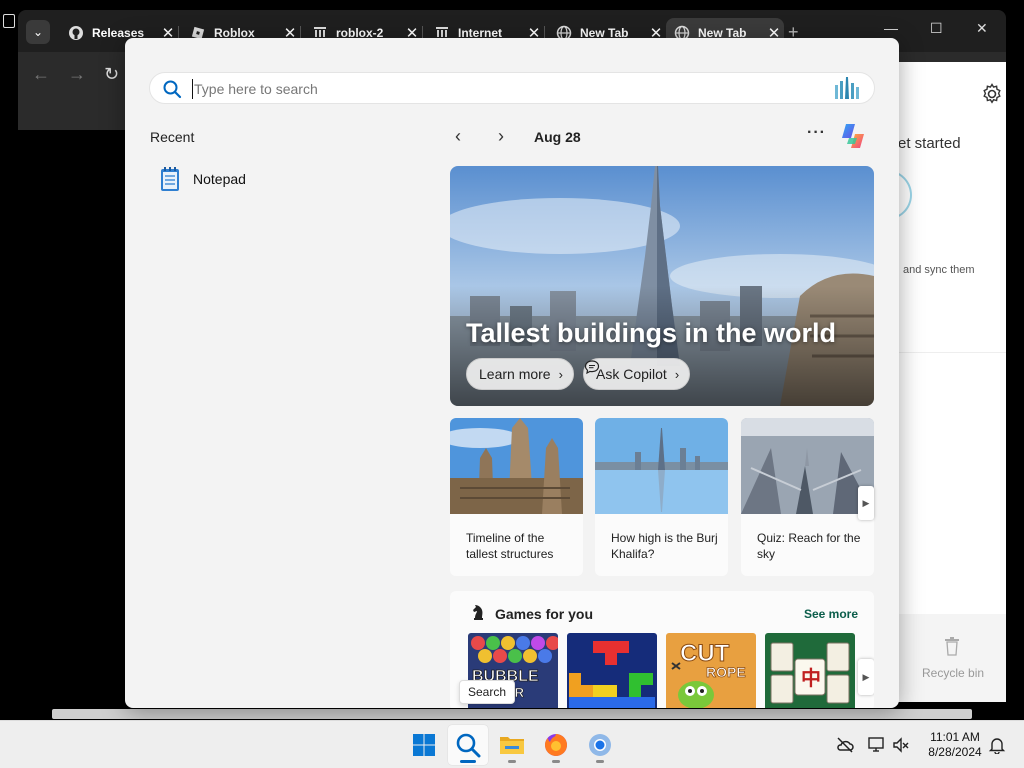 The width and height of the screenshot is (1024, 768). Describe the element at coordinates (811, 678) in the screenshot. I see `game-art-text: 中` at that location.